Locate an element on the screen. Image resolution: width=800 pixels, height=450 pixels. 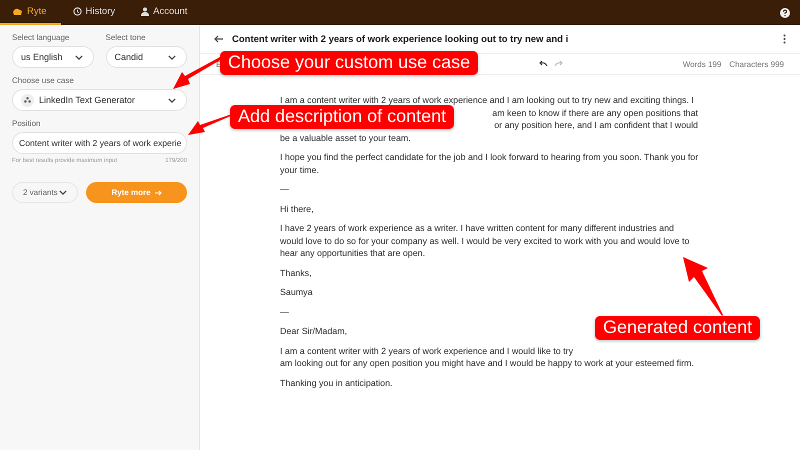
body-text: be a valuable asset to your team. is located at coordinates (345, 137).